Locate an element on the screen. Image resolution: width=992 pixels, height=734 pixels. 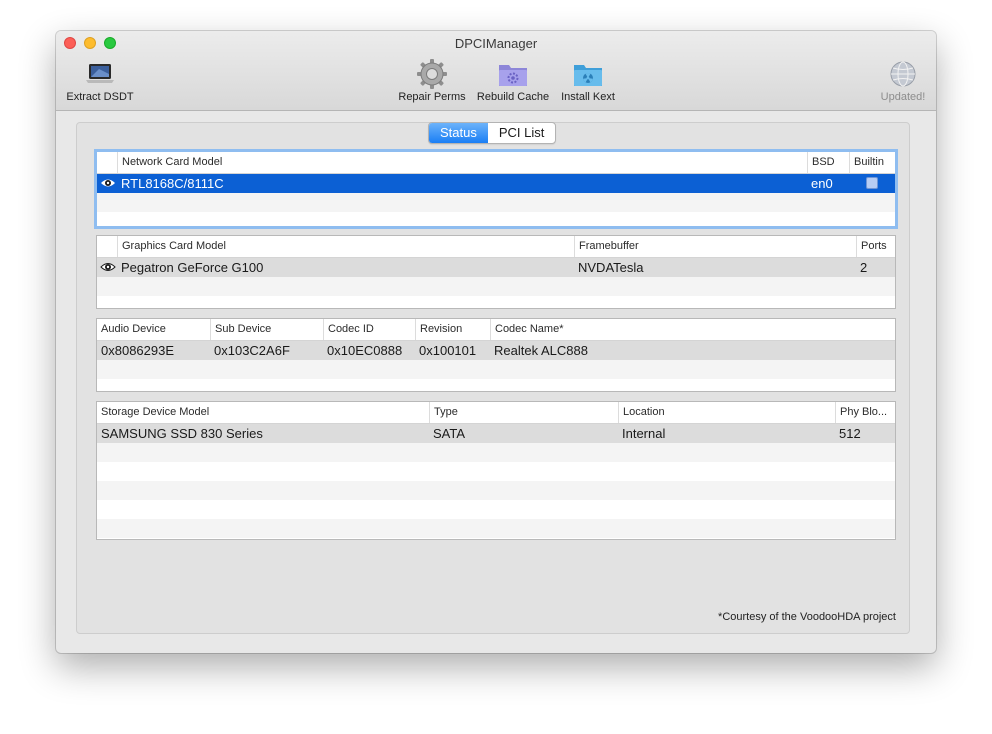
audio-sub-device-cell: 0x103C2A6F is located at coordinates (252, 350).